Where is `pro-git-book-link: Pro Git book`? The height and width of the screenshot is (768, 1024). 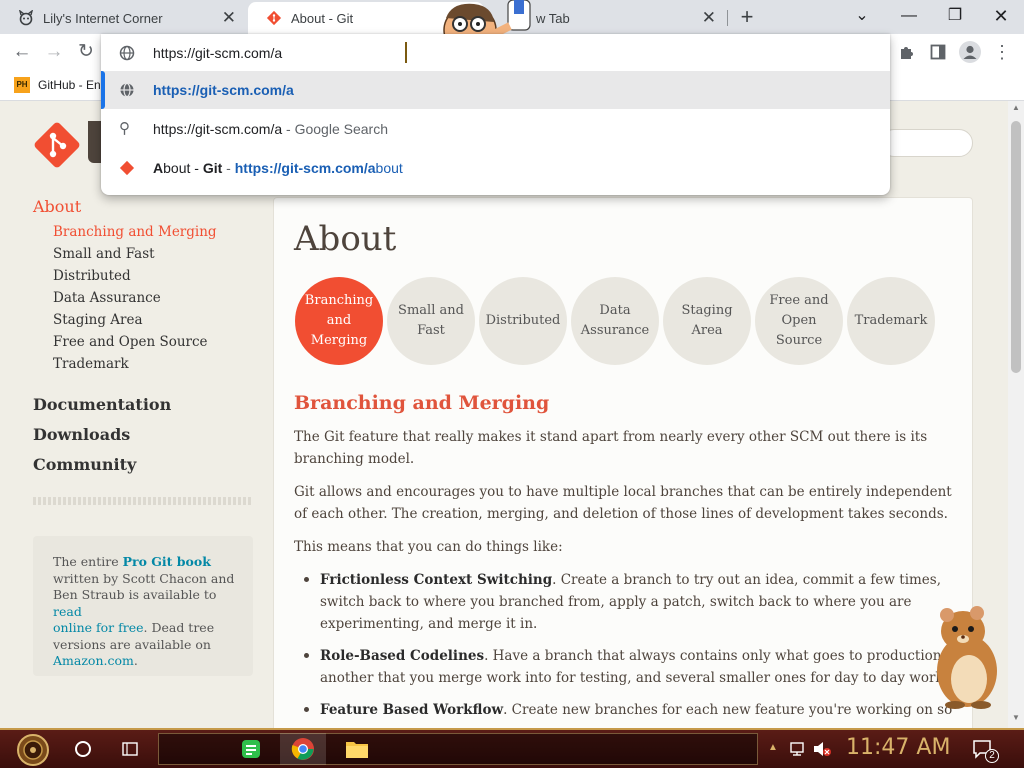
pro-git-book-link: Pro Git book is located at coordinates (167, 561).